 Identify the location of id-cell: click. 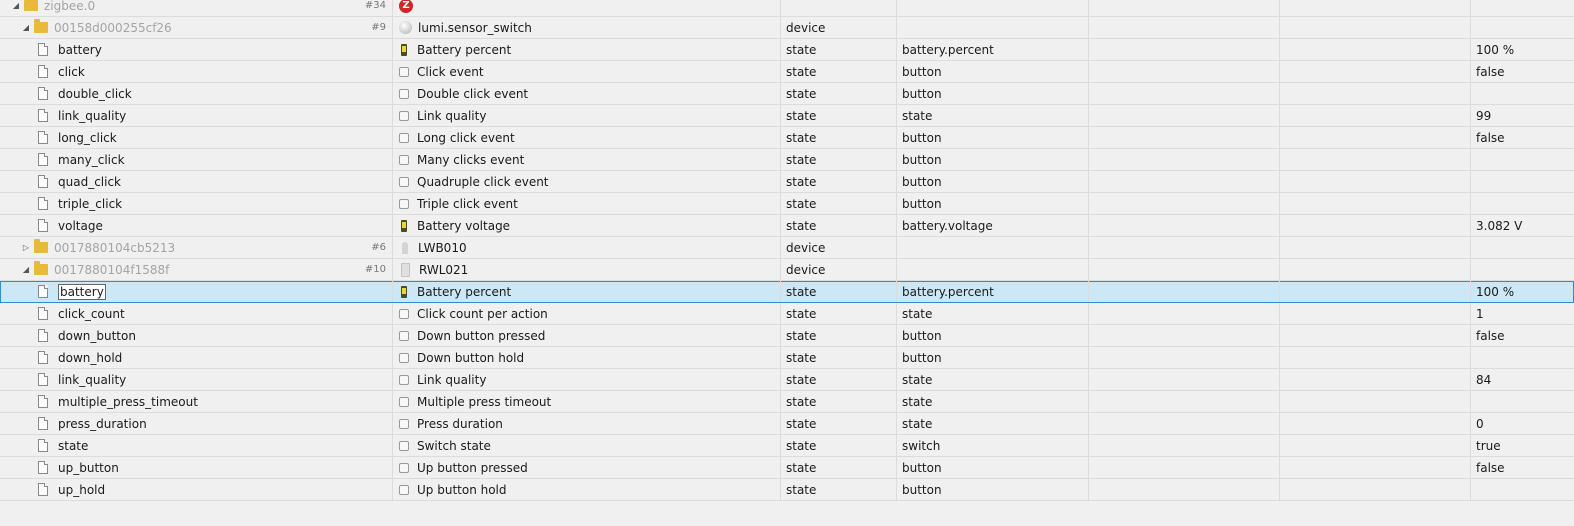
(196, 71).